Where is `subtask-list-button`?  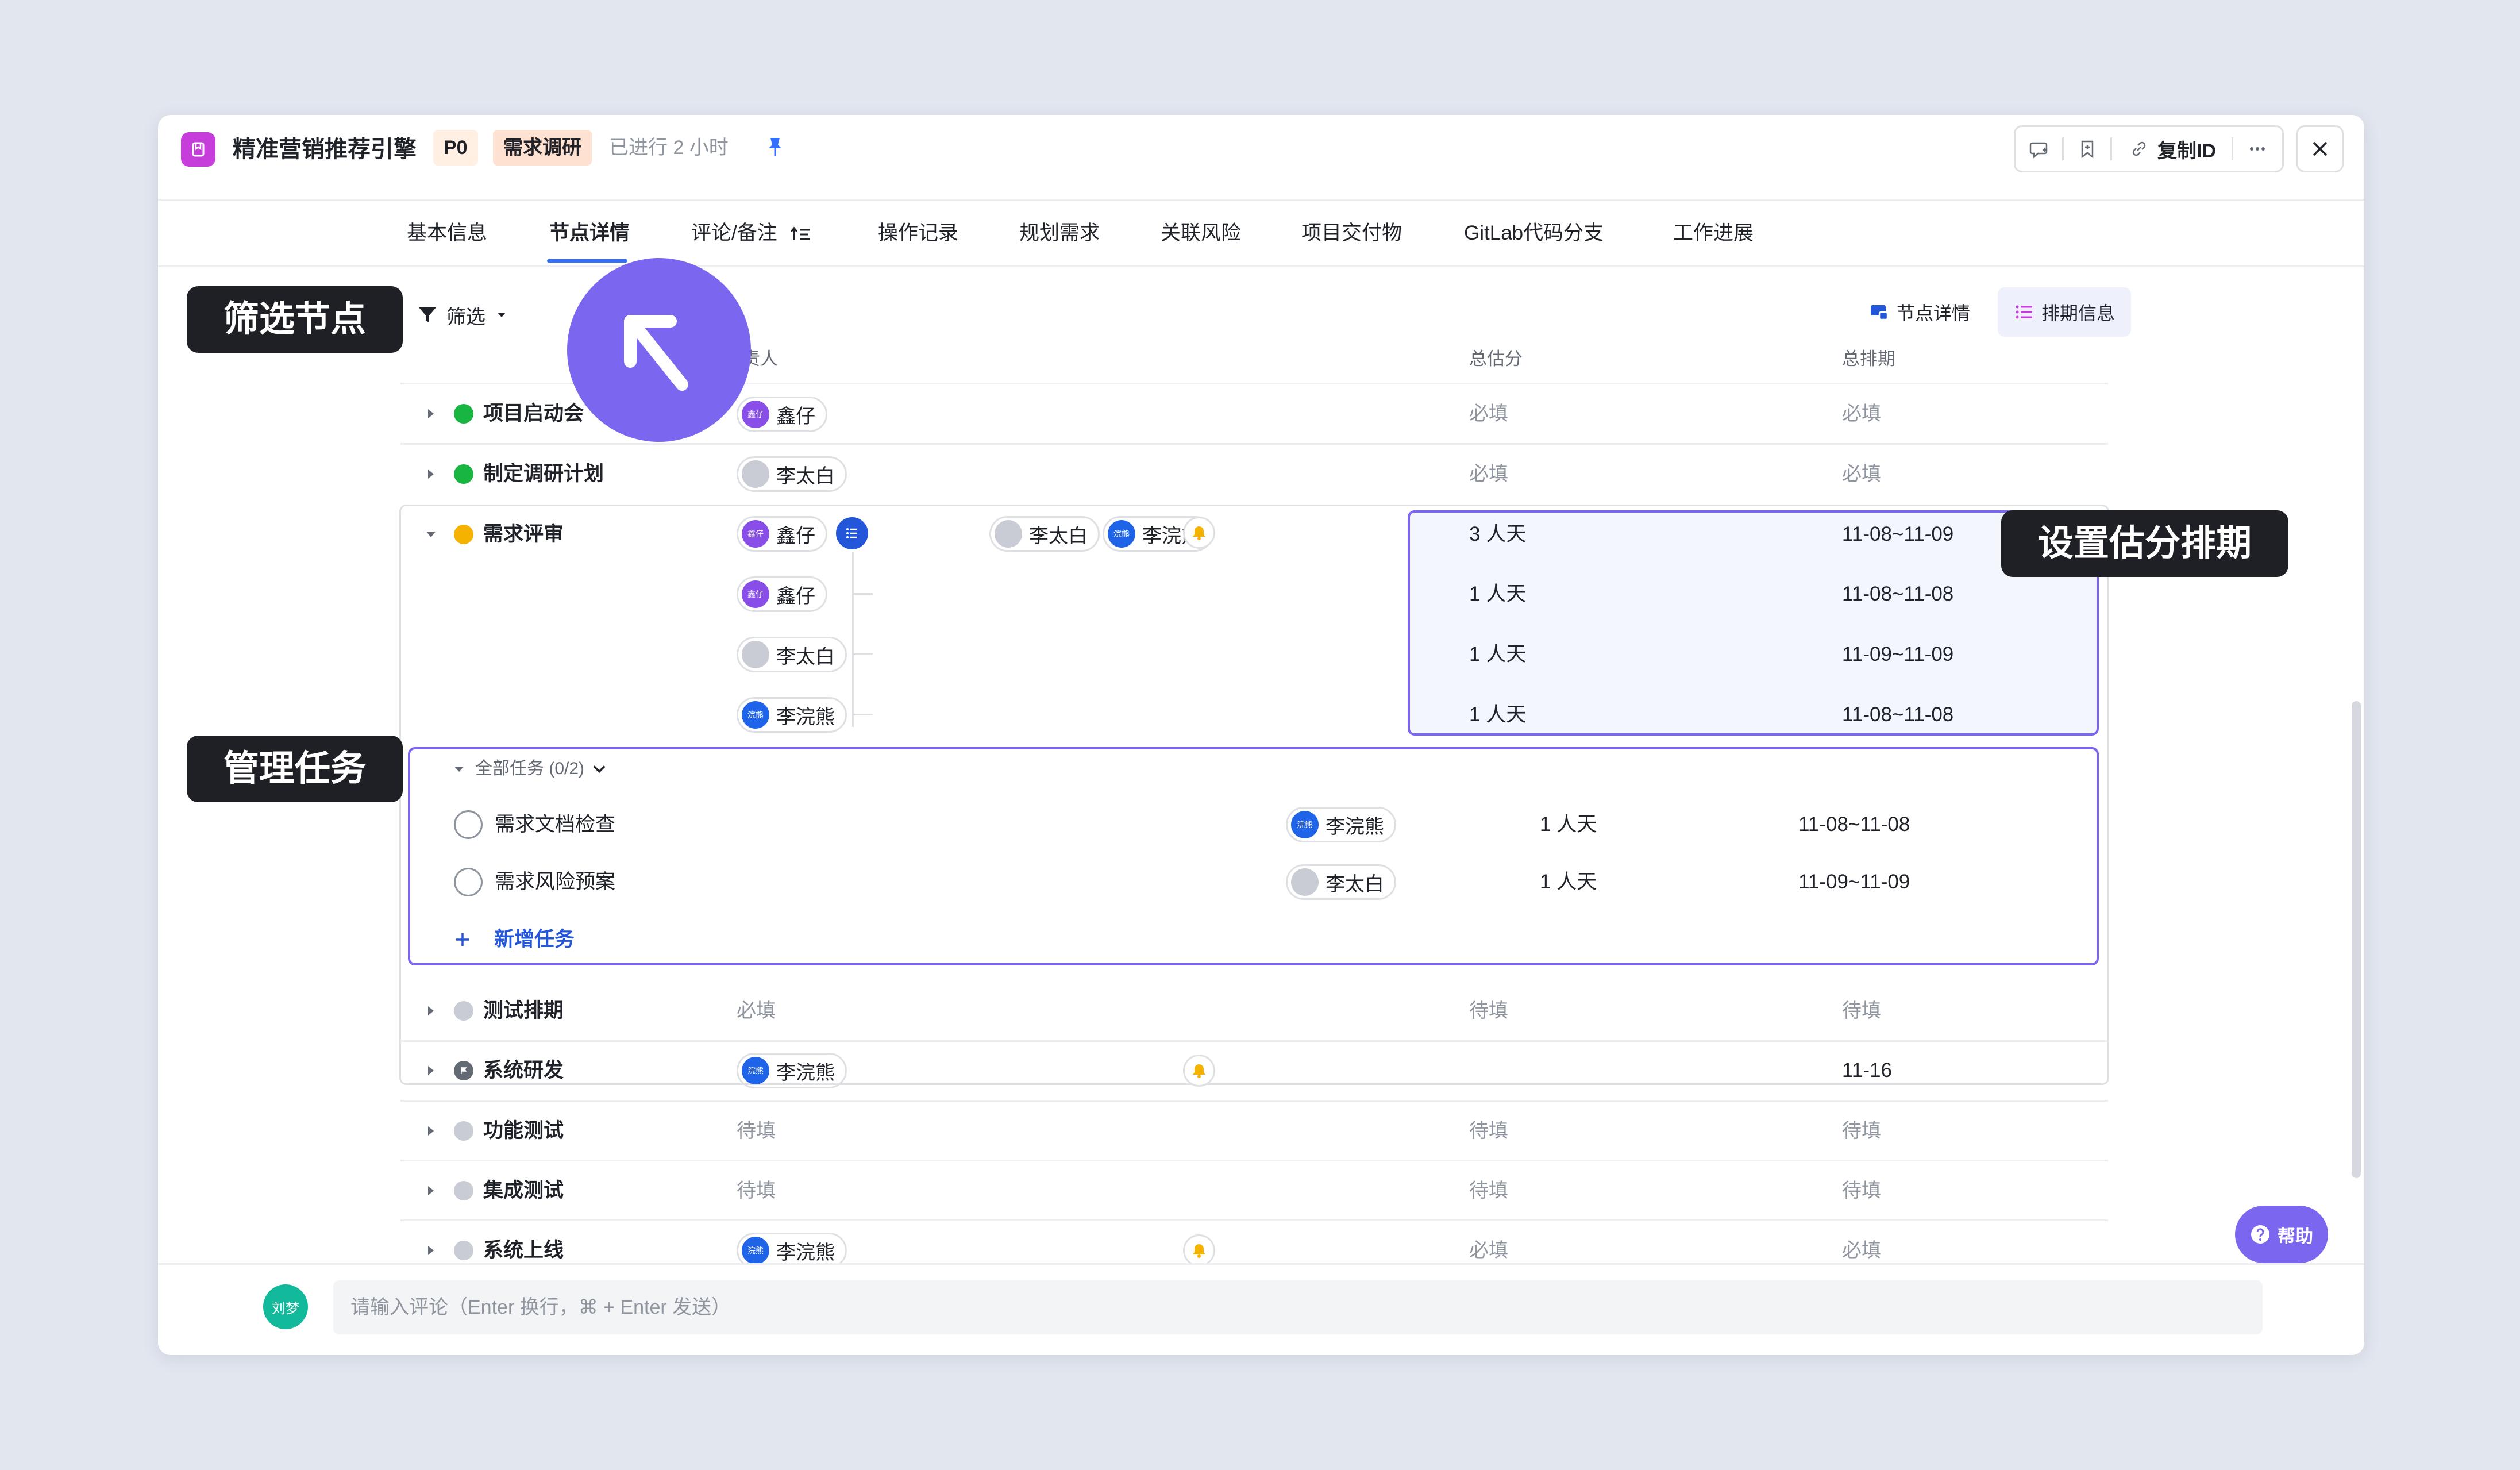
subtask-list-button is located at coordinates (852, 533).